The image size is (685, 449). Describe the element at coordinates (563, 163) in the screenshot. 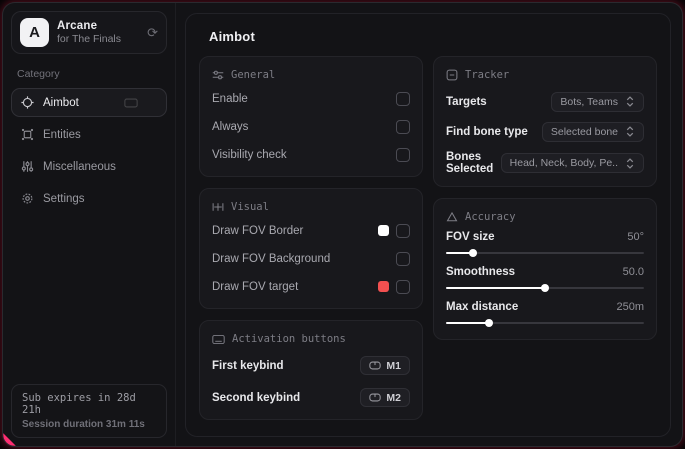

I see `dropdown-value: Head, Neck, Body, Pe..` at that location.